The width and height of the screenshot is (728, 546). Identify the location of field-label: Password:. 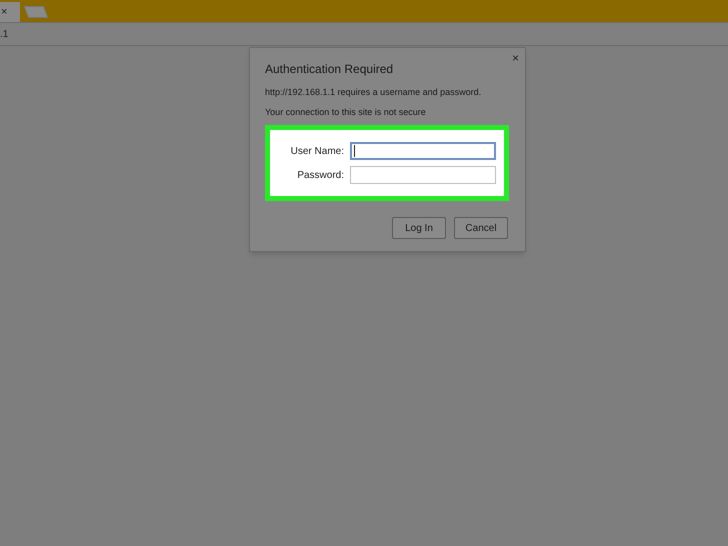
(320, 175).